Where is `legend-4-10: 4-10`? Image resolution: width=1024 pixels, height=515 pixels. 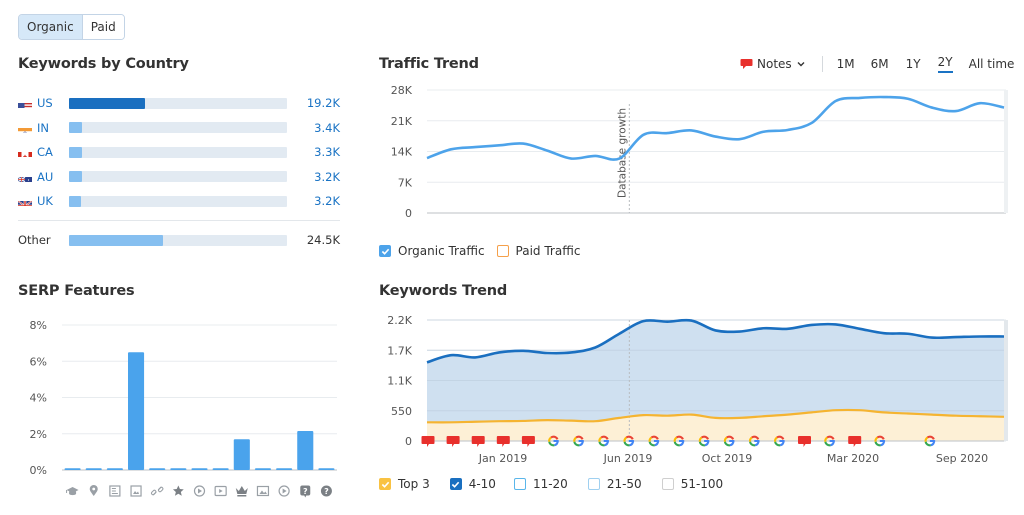 legend-4-10: 4-10 is located at coordinates (472, 484).